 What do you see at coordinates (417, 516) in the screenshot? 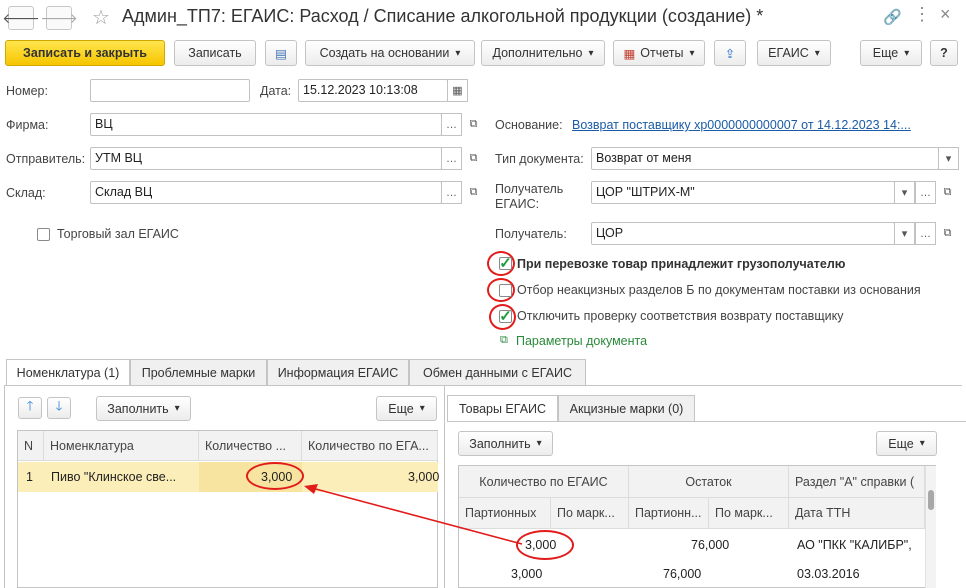
I see `annotation-arrow-line` at bounding box center [417, 516].